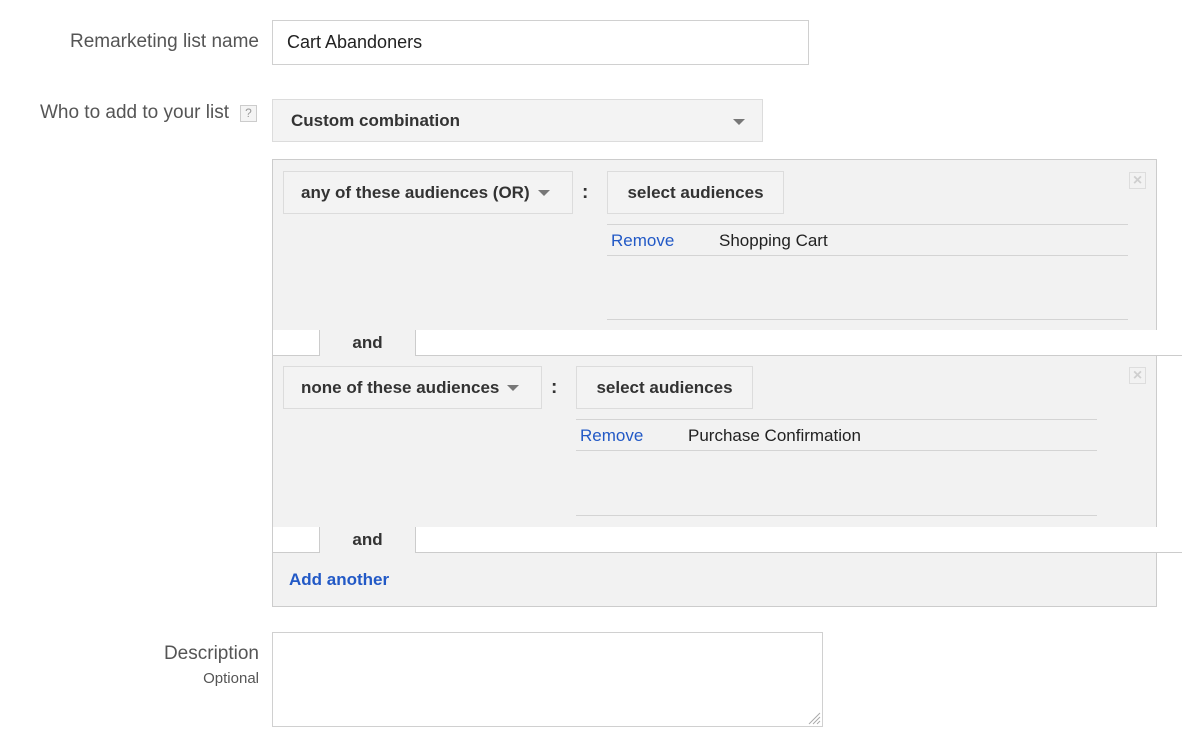 The image size is (1182, 742). I want to click on operator-select-2: none of these audiences, so click(412, 387).